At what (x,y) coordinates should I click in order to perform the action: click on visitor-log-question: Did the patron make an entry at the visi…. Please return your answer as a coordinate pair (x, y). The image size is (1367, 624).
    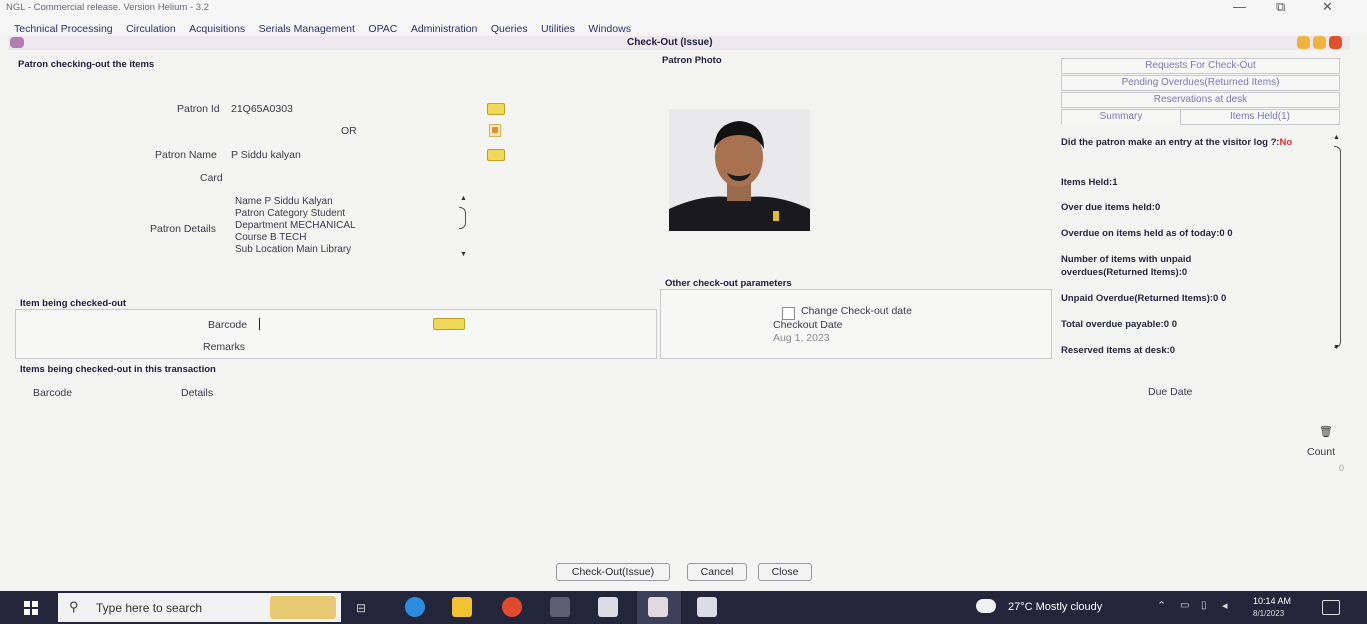
    Looking at the image, I should click on (1170, 142).